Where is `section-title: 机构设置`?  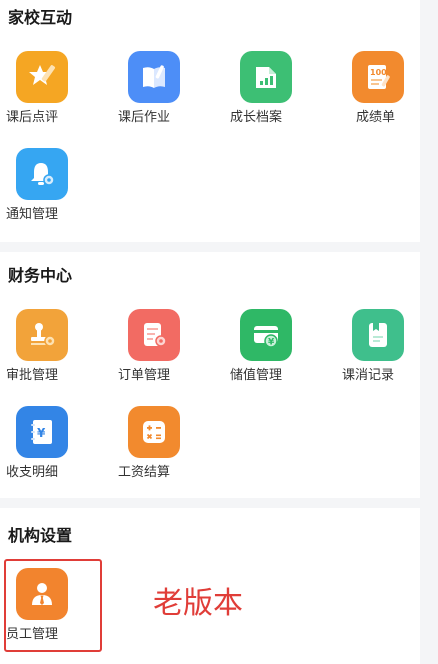
section-title: 机构设置 is located at coordinates (40, 535).